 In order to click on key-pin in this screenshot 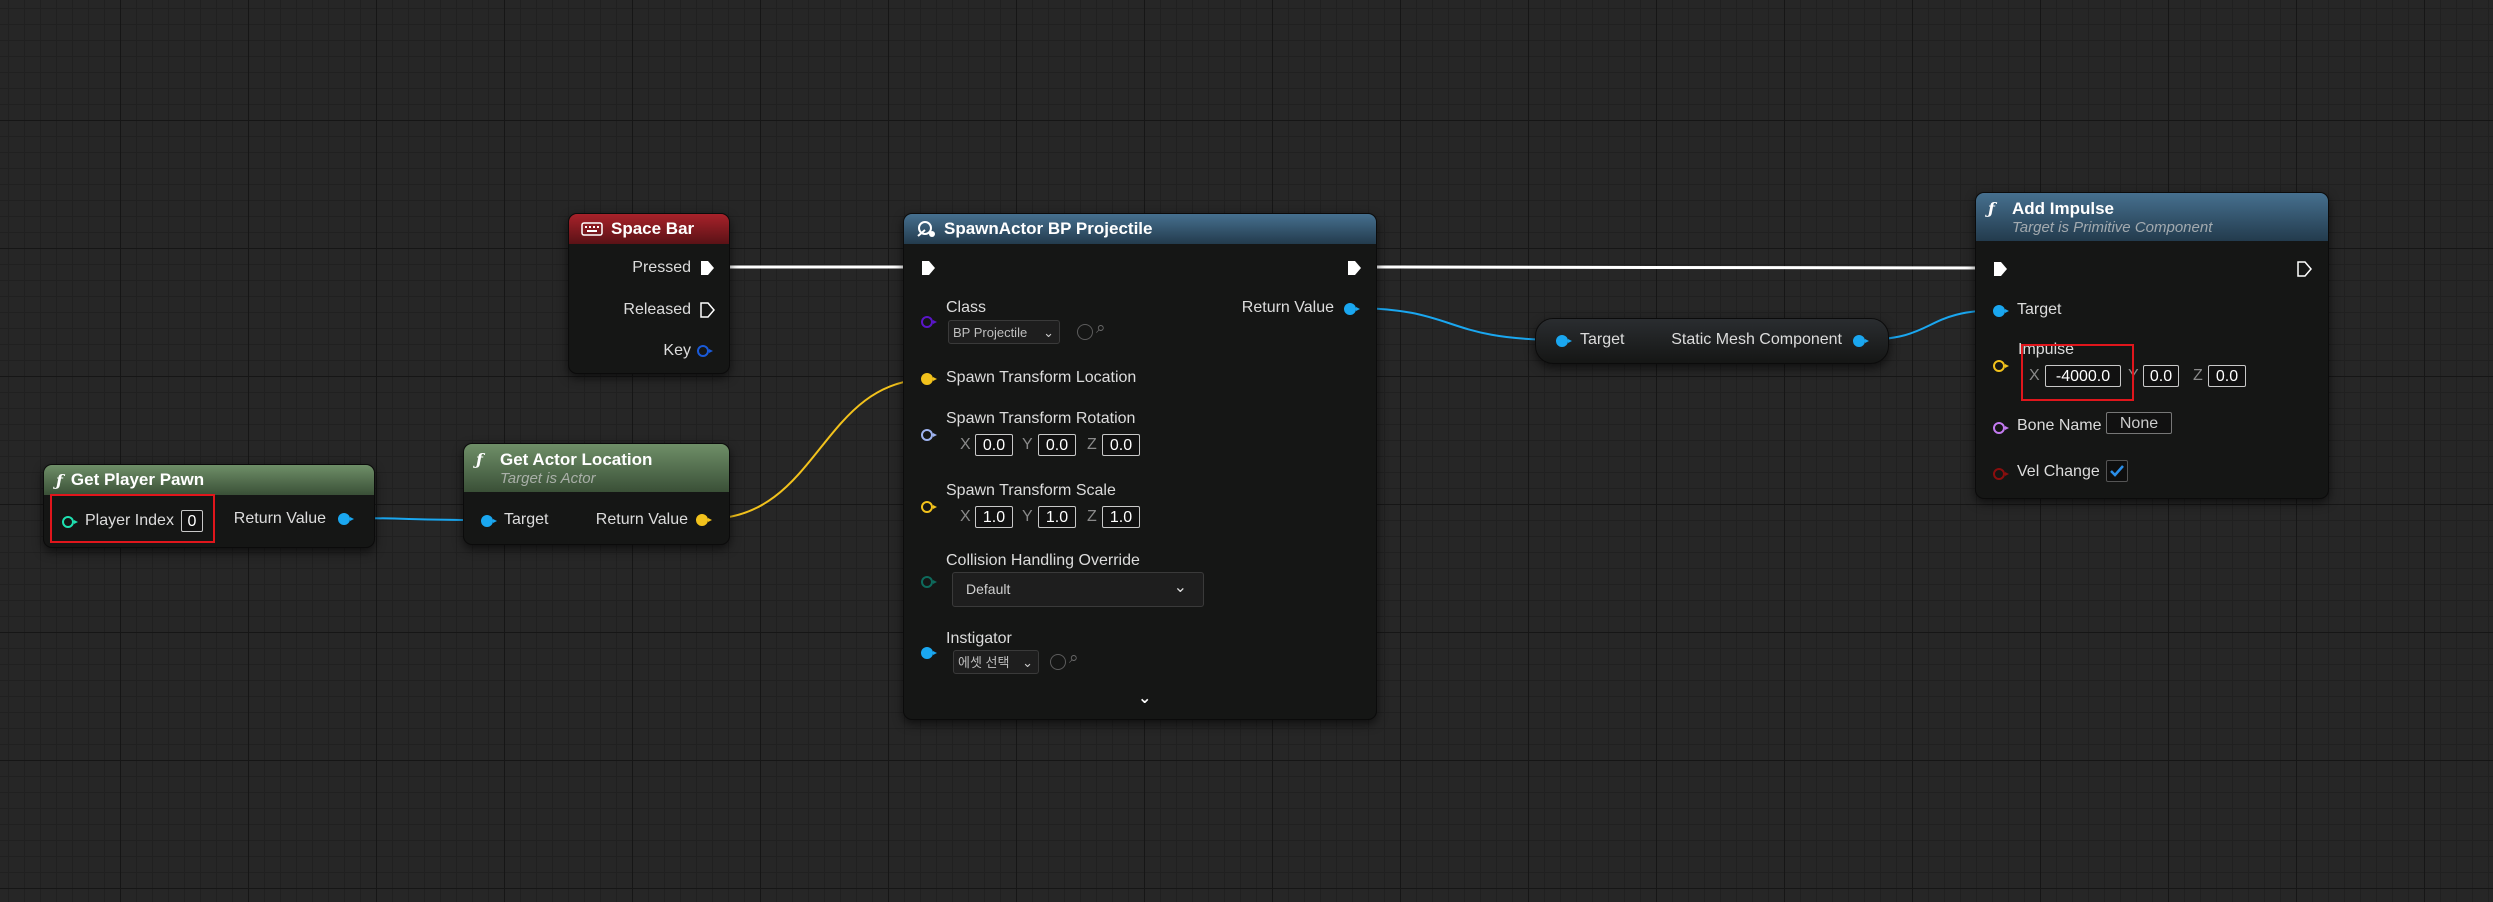, I will do `click(705, 351)`.